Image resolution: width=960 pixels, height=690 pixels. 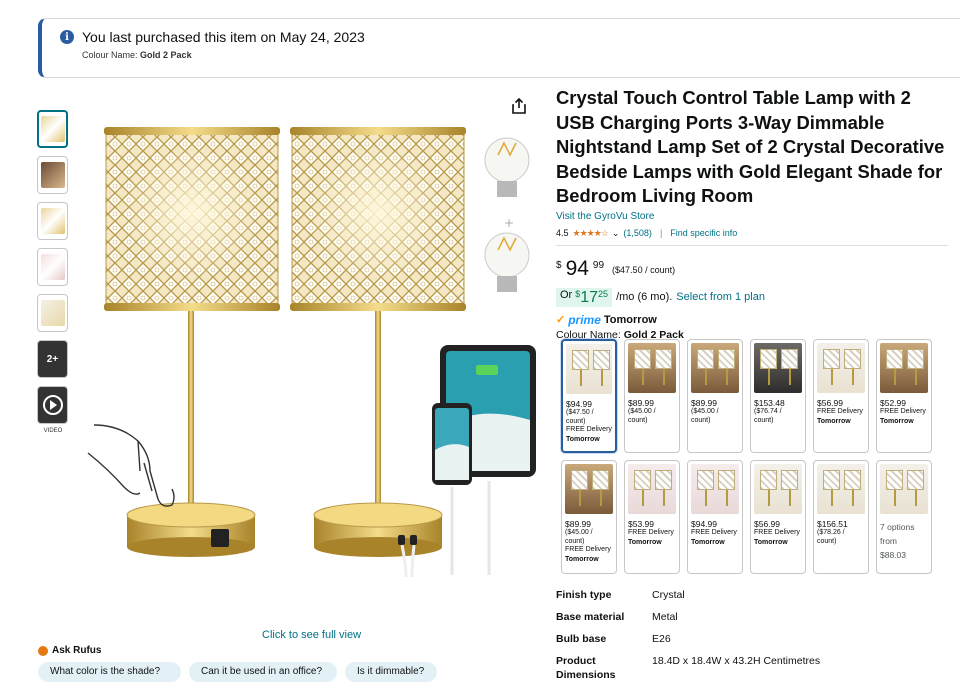 What do you see at coordinates (644, 269) in the screenshot?
I see `unit-price: ($47.50 / count)` at bounding box center [644, 269].